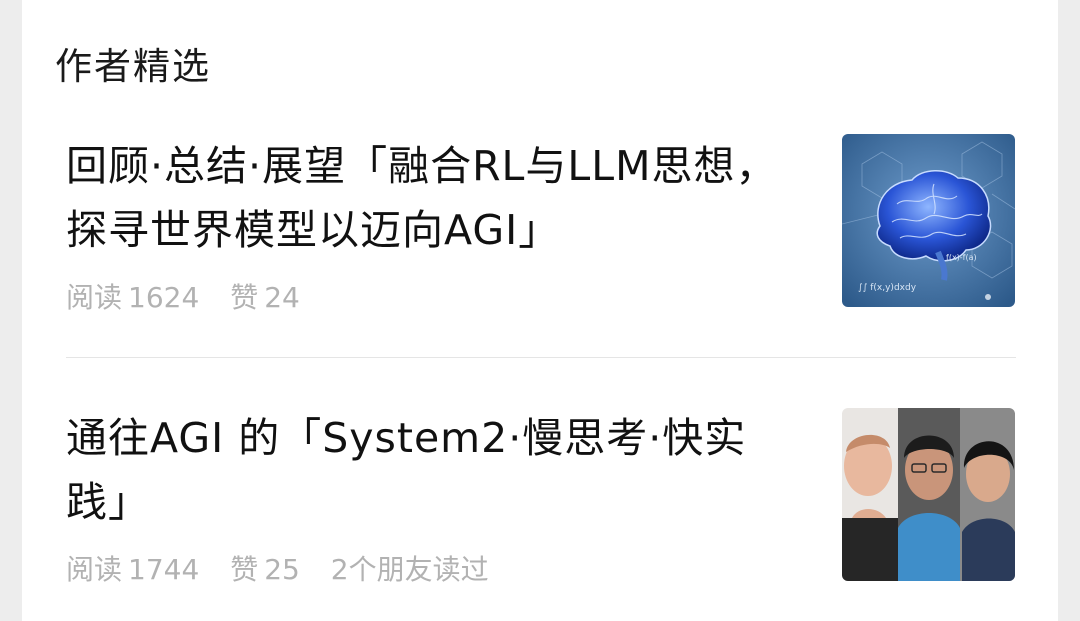 This screenshot has height=621, width=1080. Describe the element at coordinates (436, 198) in the screenshot. I see `article-title: 回顾·总结·展望「融合RL与LLM思想，探寻世界模型以迈向AGI」` at that location.